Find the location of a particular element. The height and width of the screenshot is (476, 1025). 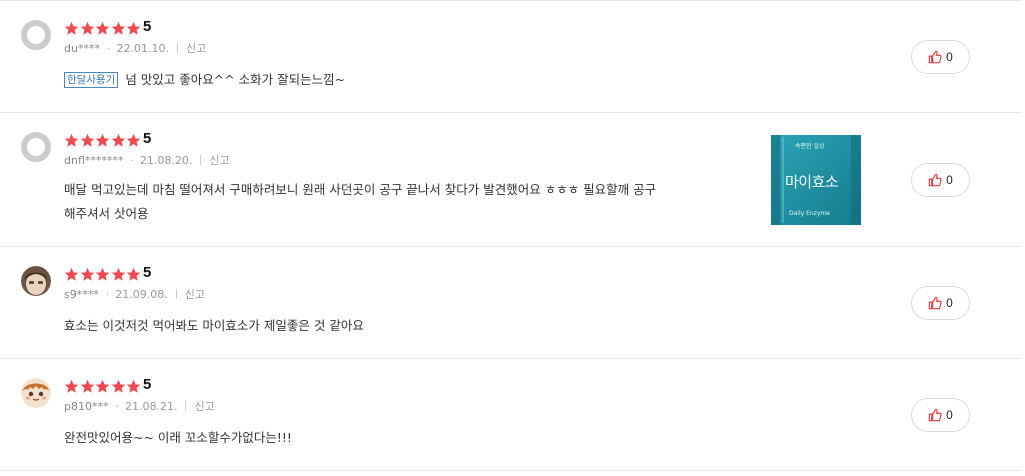

review-text: 효소는 이것저것 먹어봐도 마이효소가 제일좋은 것 같아요 is located at coordinates (214, 326).